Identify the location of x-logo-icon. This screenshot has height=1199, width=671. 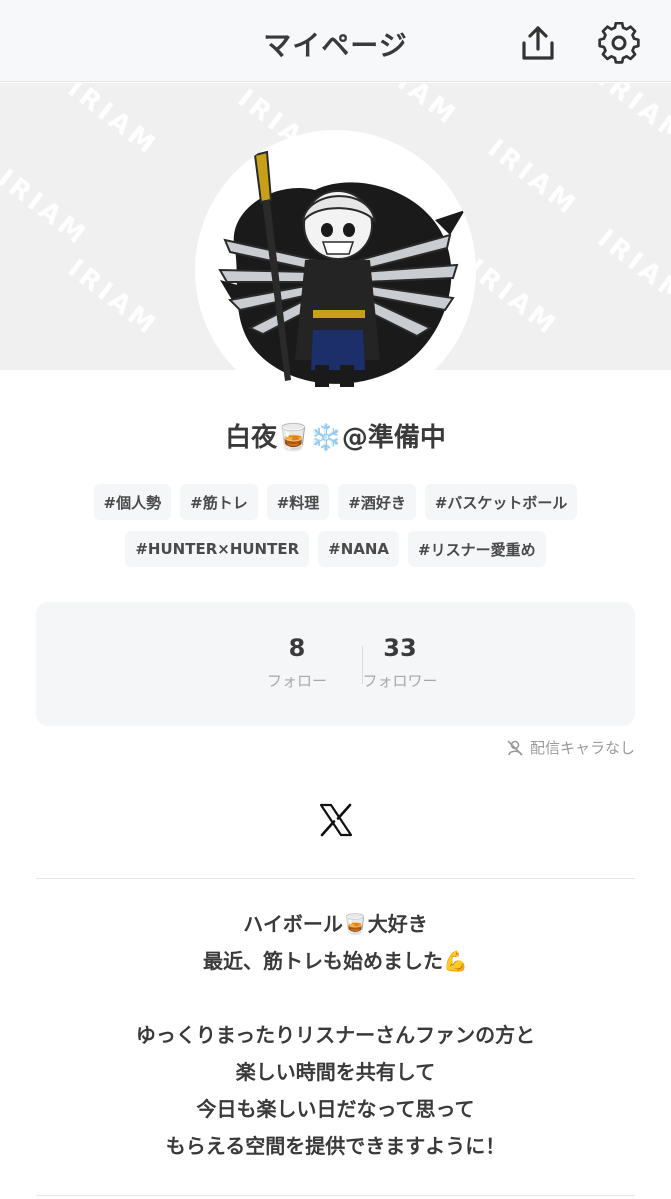
(336, 820).